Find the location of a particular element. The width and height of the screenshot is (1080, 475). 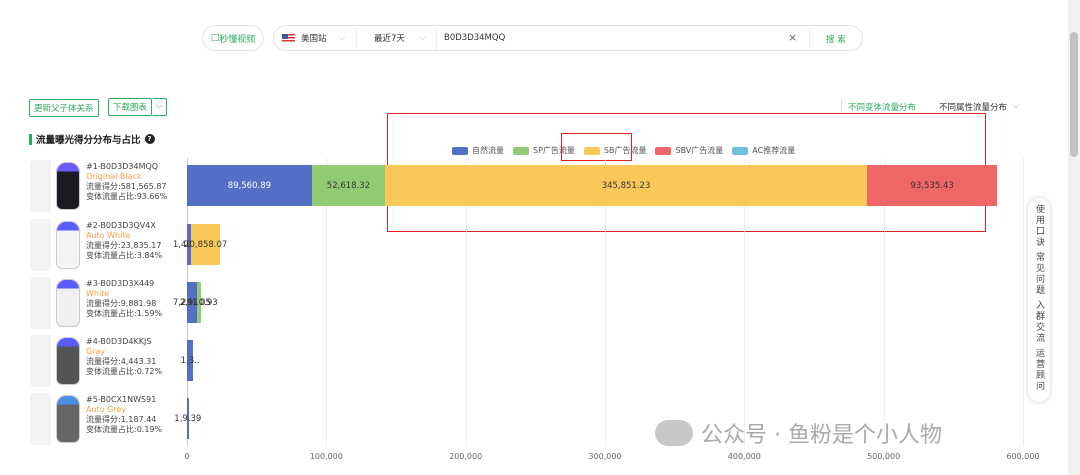

bar-row: 7,291.05 2,910.93 is located at coordinates (598, 302).